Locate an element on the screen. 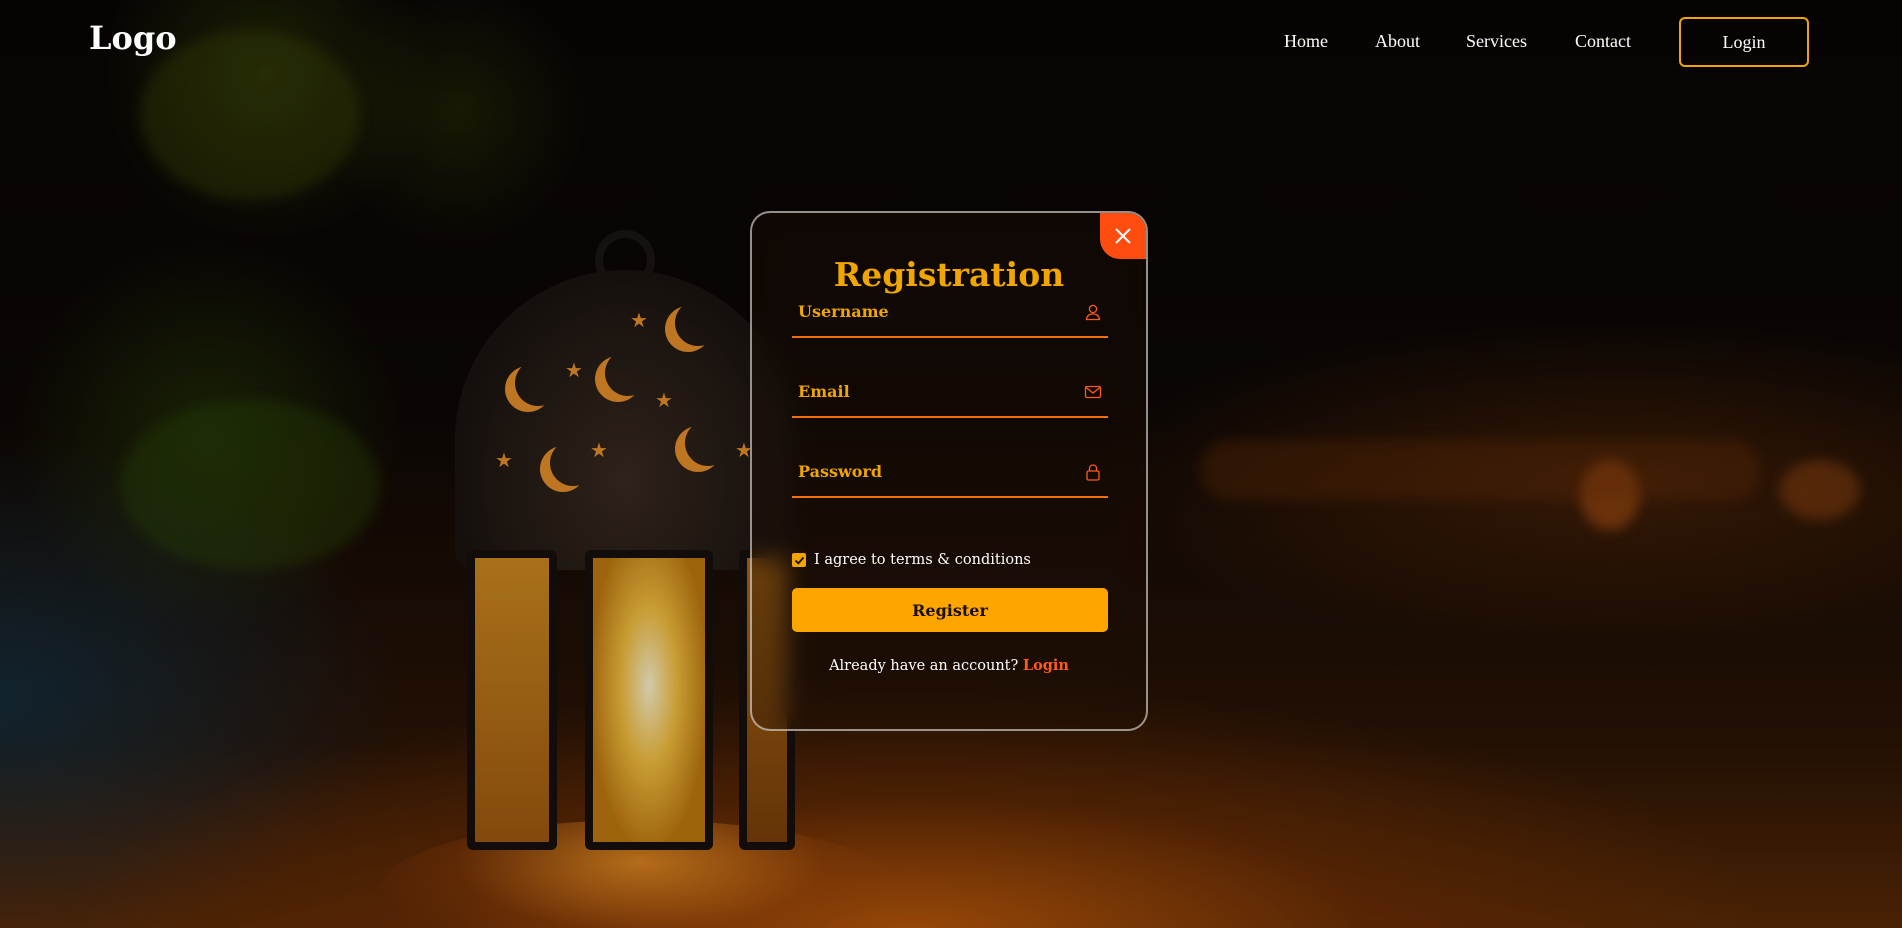 The width and height of the screenshot is (1902, 928). lock-icon is located at coordinates (1093, 472).